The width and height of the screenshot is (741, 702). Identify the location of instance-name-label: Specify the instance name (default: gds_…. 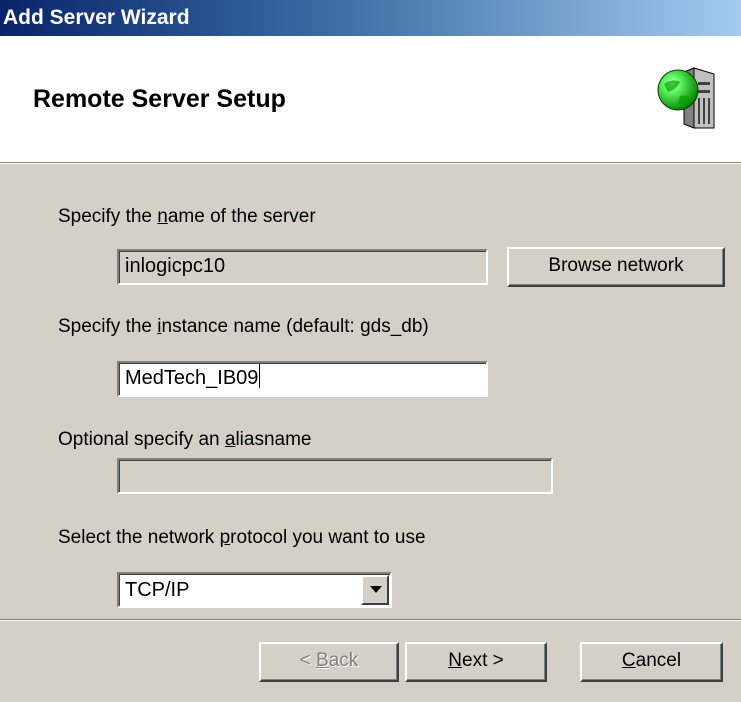
(243, 326).